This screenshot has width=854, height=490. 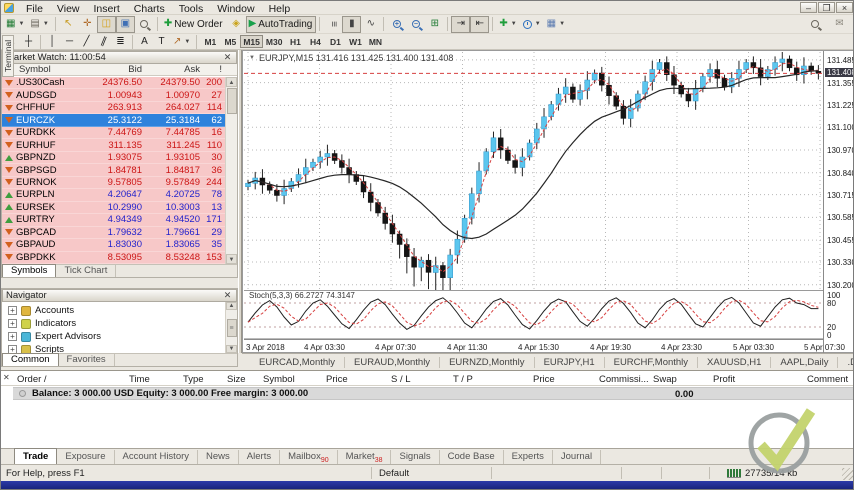 I want to click on auto-scroll-button: ⇥, so click(x=461, y=24).